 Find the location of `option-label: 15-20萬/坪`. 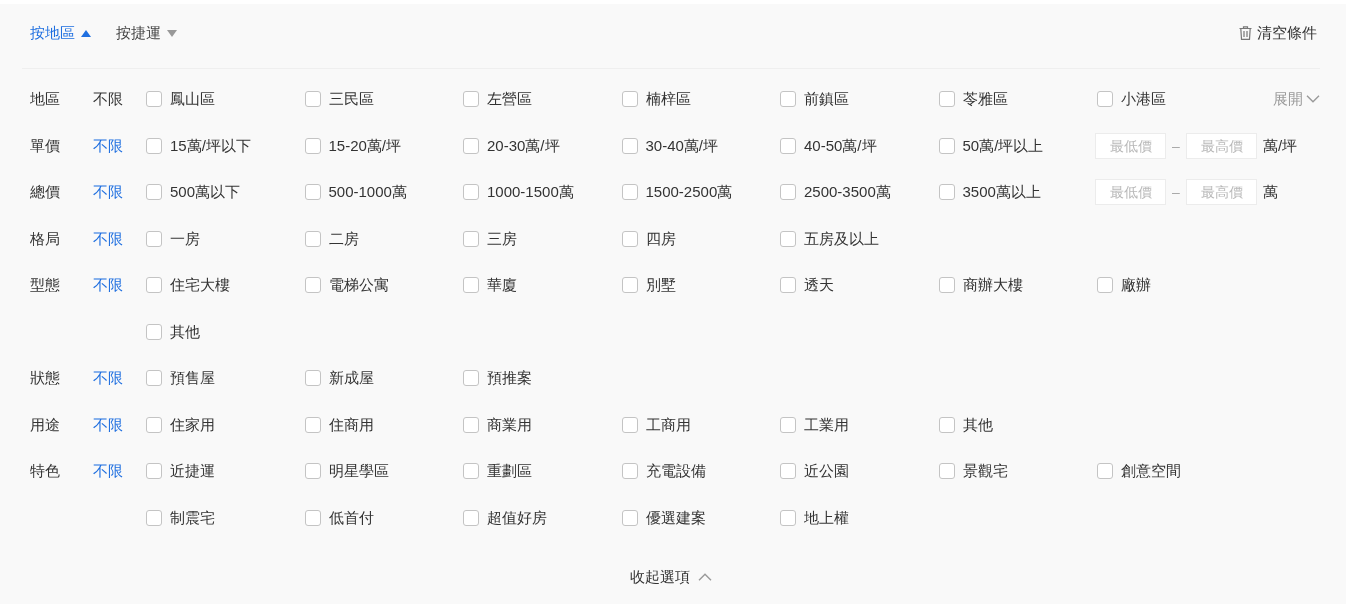

option-label: 15-20萬/坪 is located at coordinates (365, 145).